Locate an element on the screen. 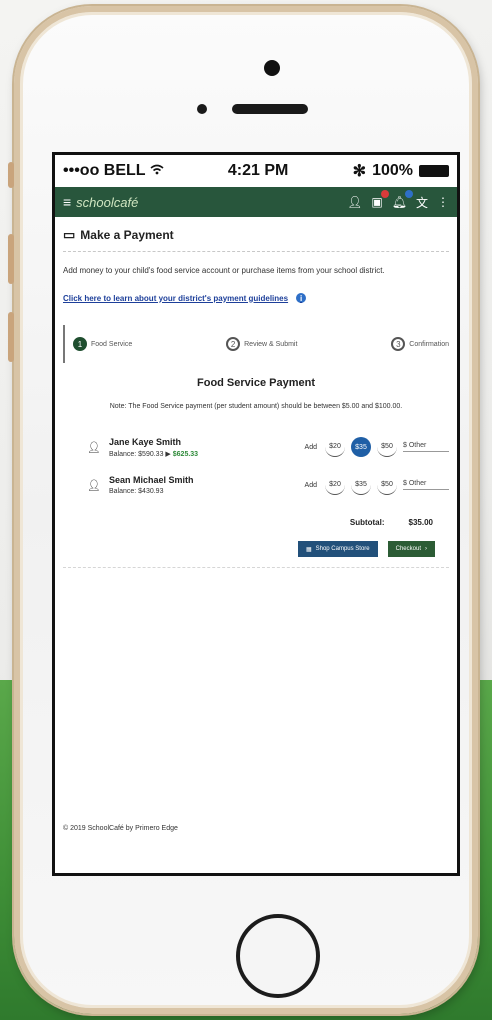 This screenshot has width=492, height=1020. checkout-button: Checkout › is located at coordinates (411, 549).